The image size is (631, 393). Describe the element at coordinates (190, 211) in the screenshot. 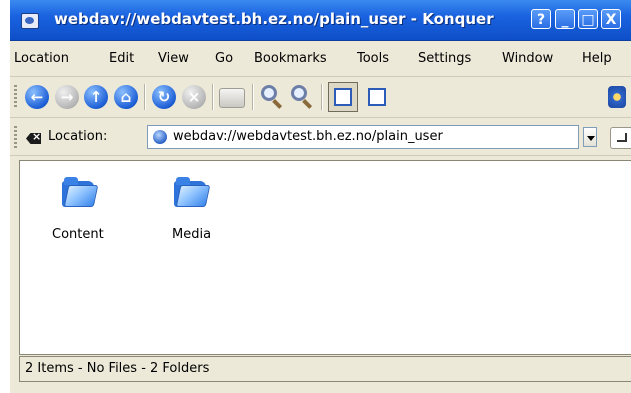

I see `folder-item: Media` at that location.